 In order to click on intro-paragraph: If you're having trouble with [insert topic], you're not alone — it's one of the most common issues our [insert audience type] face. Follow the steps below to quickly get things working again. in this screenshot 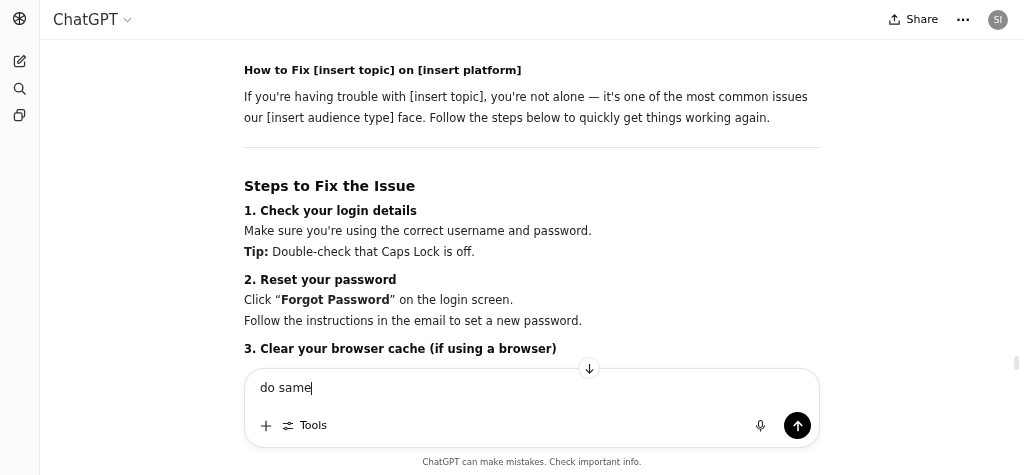, I will do `click(526, 108)`.